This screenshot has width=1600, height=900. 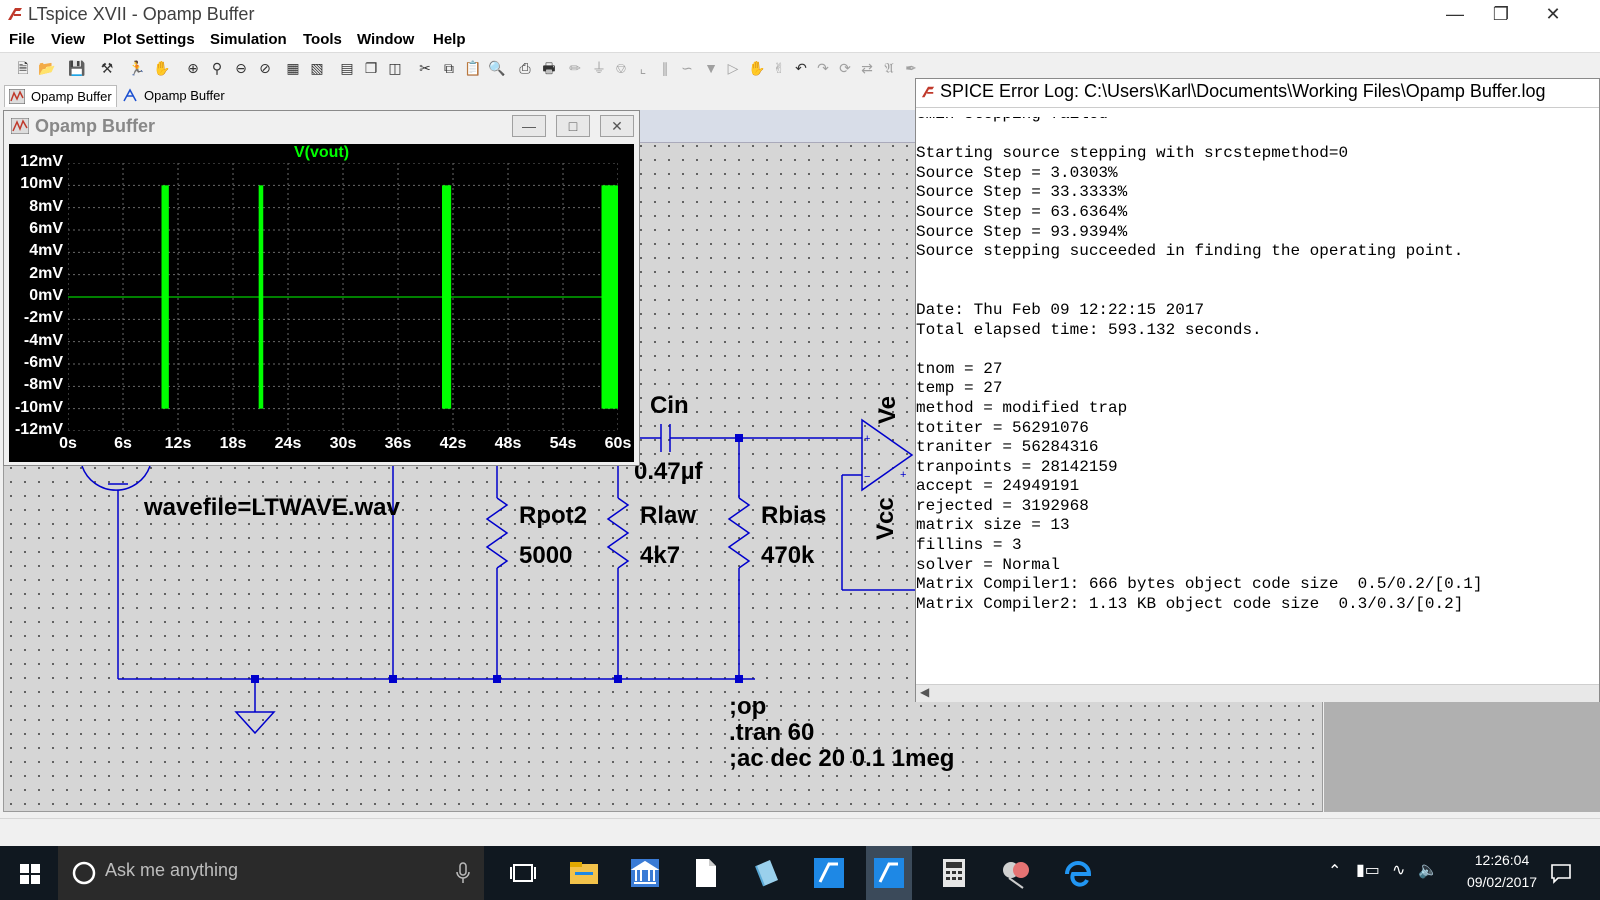 I want to click on battery-icon: ▮▭, so click(x=1368, y=870).